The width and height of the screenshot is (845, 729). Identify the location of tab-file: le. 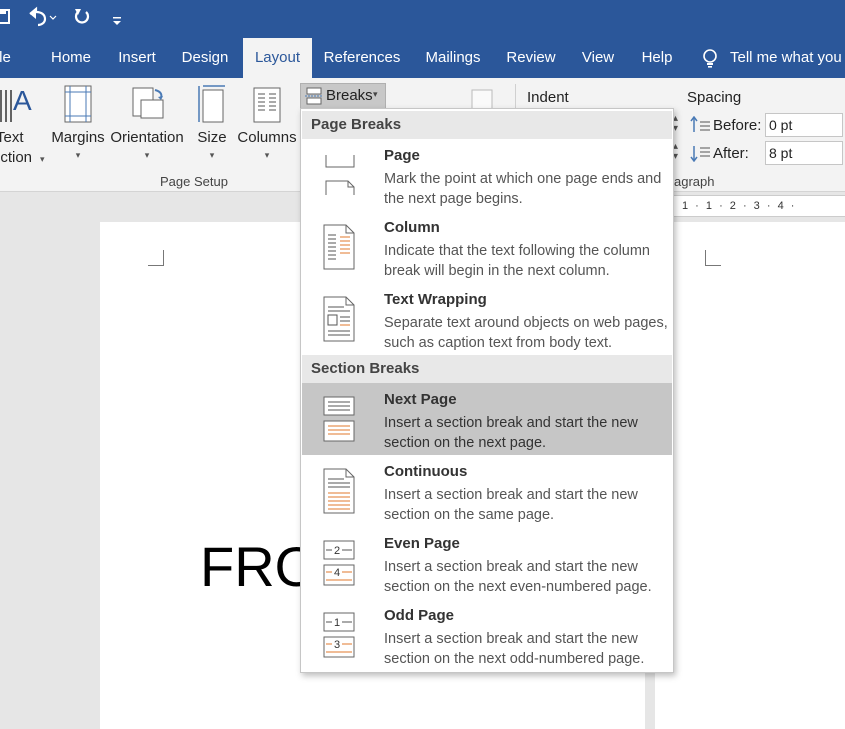
(6, 58).